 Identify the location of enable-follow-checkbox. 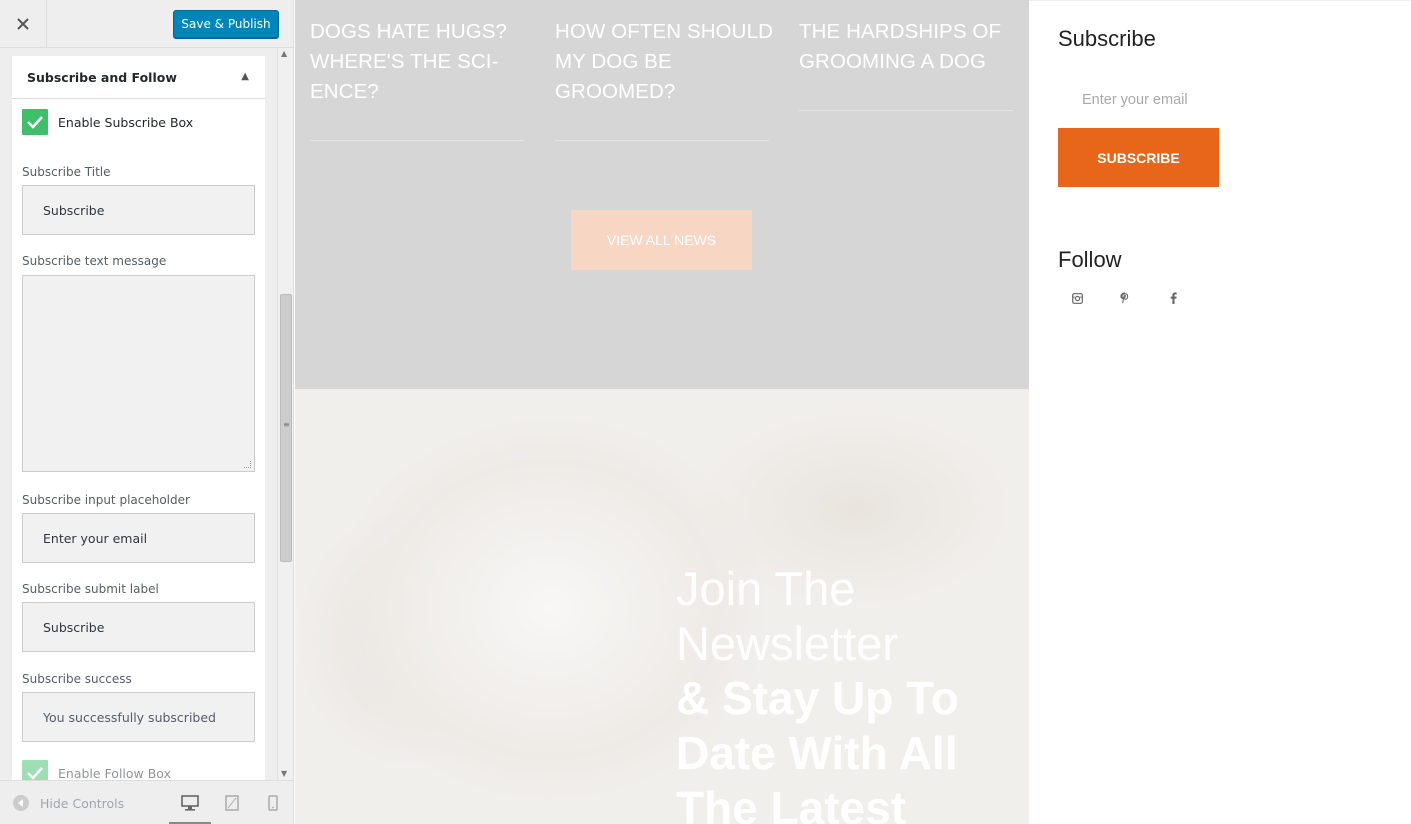
(35, 770).